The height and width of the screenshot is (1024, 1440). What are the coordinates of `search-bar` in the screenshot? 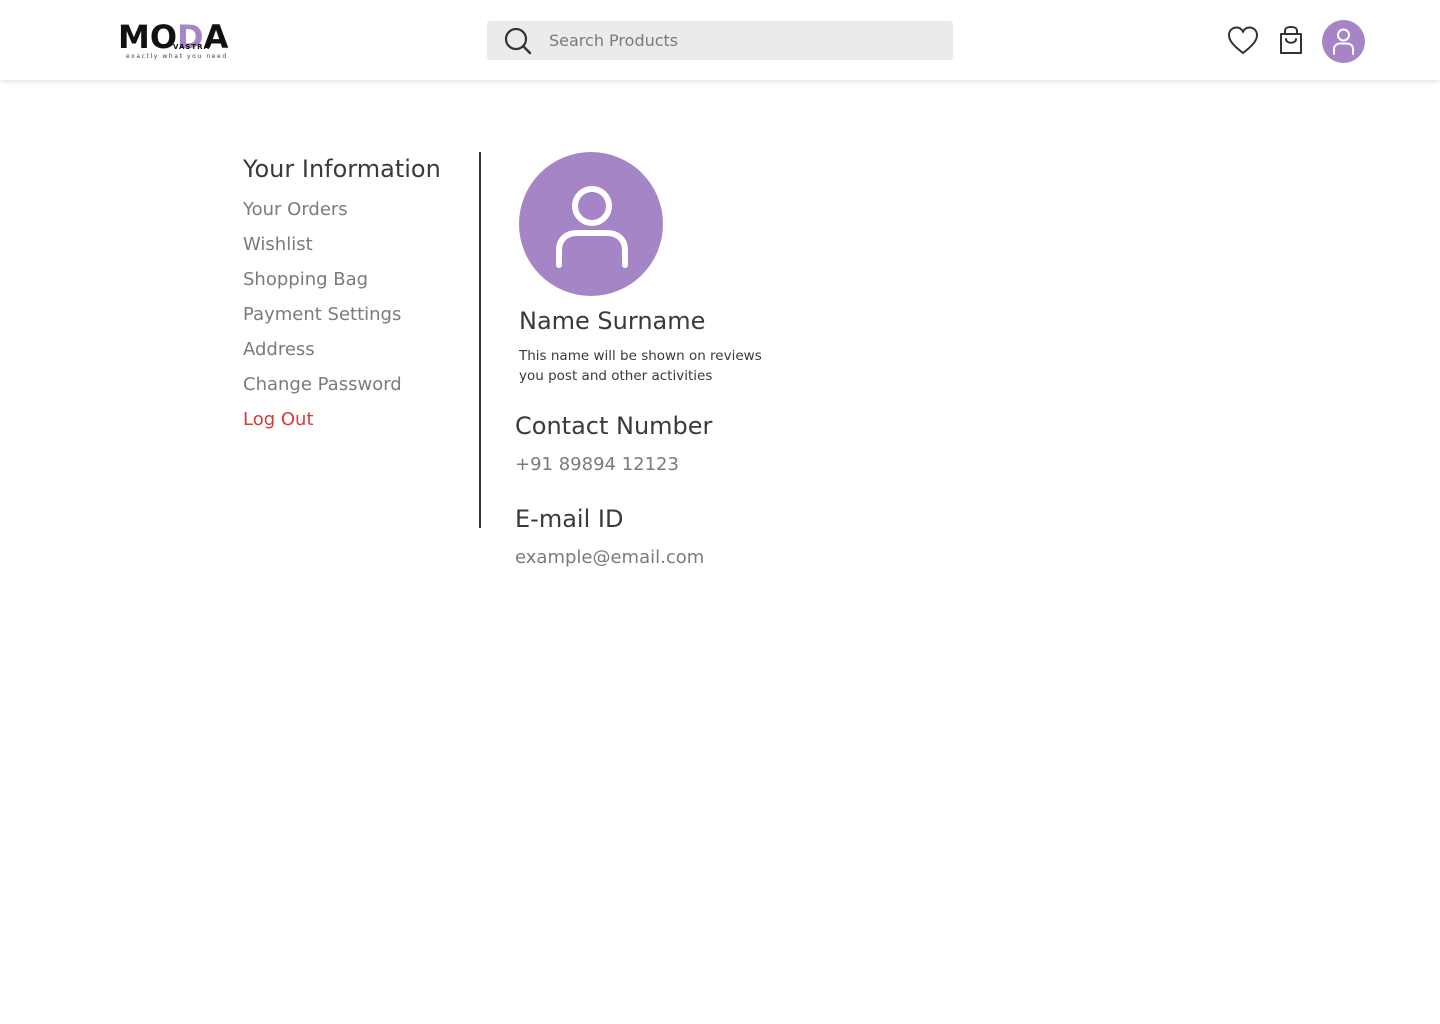 It's located at (720, 40).